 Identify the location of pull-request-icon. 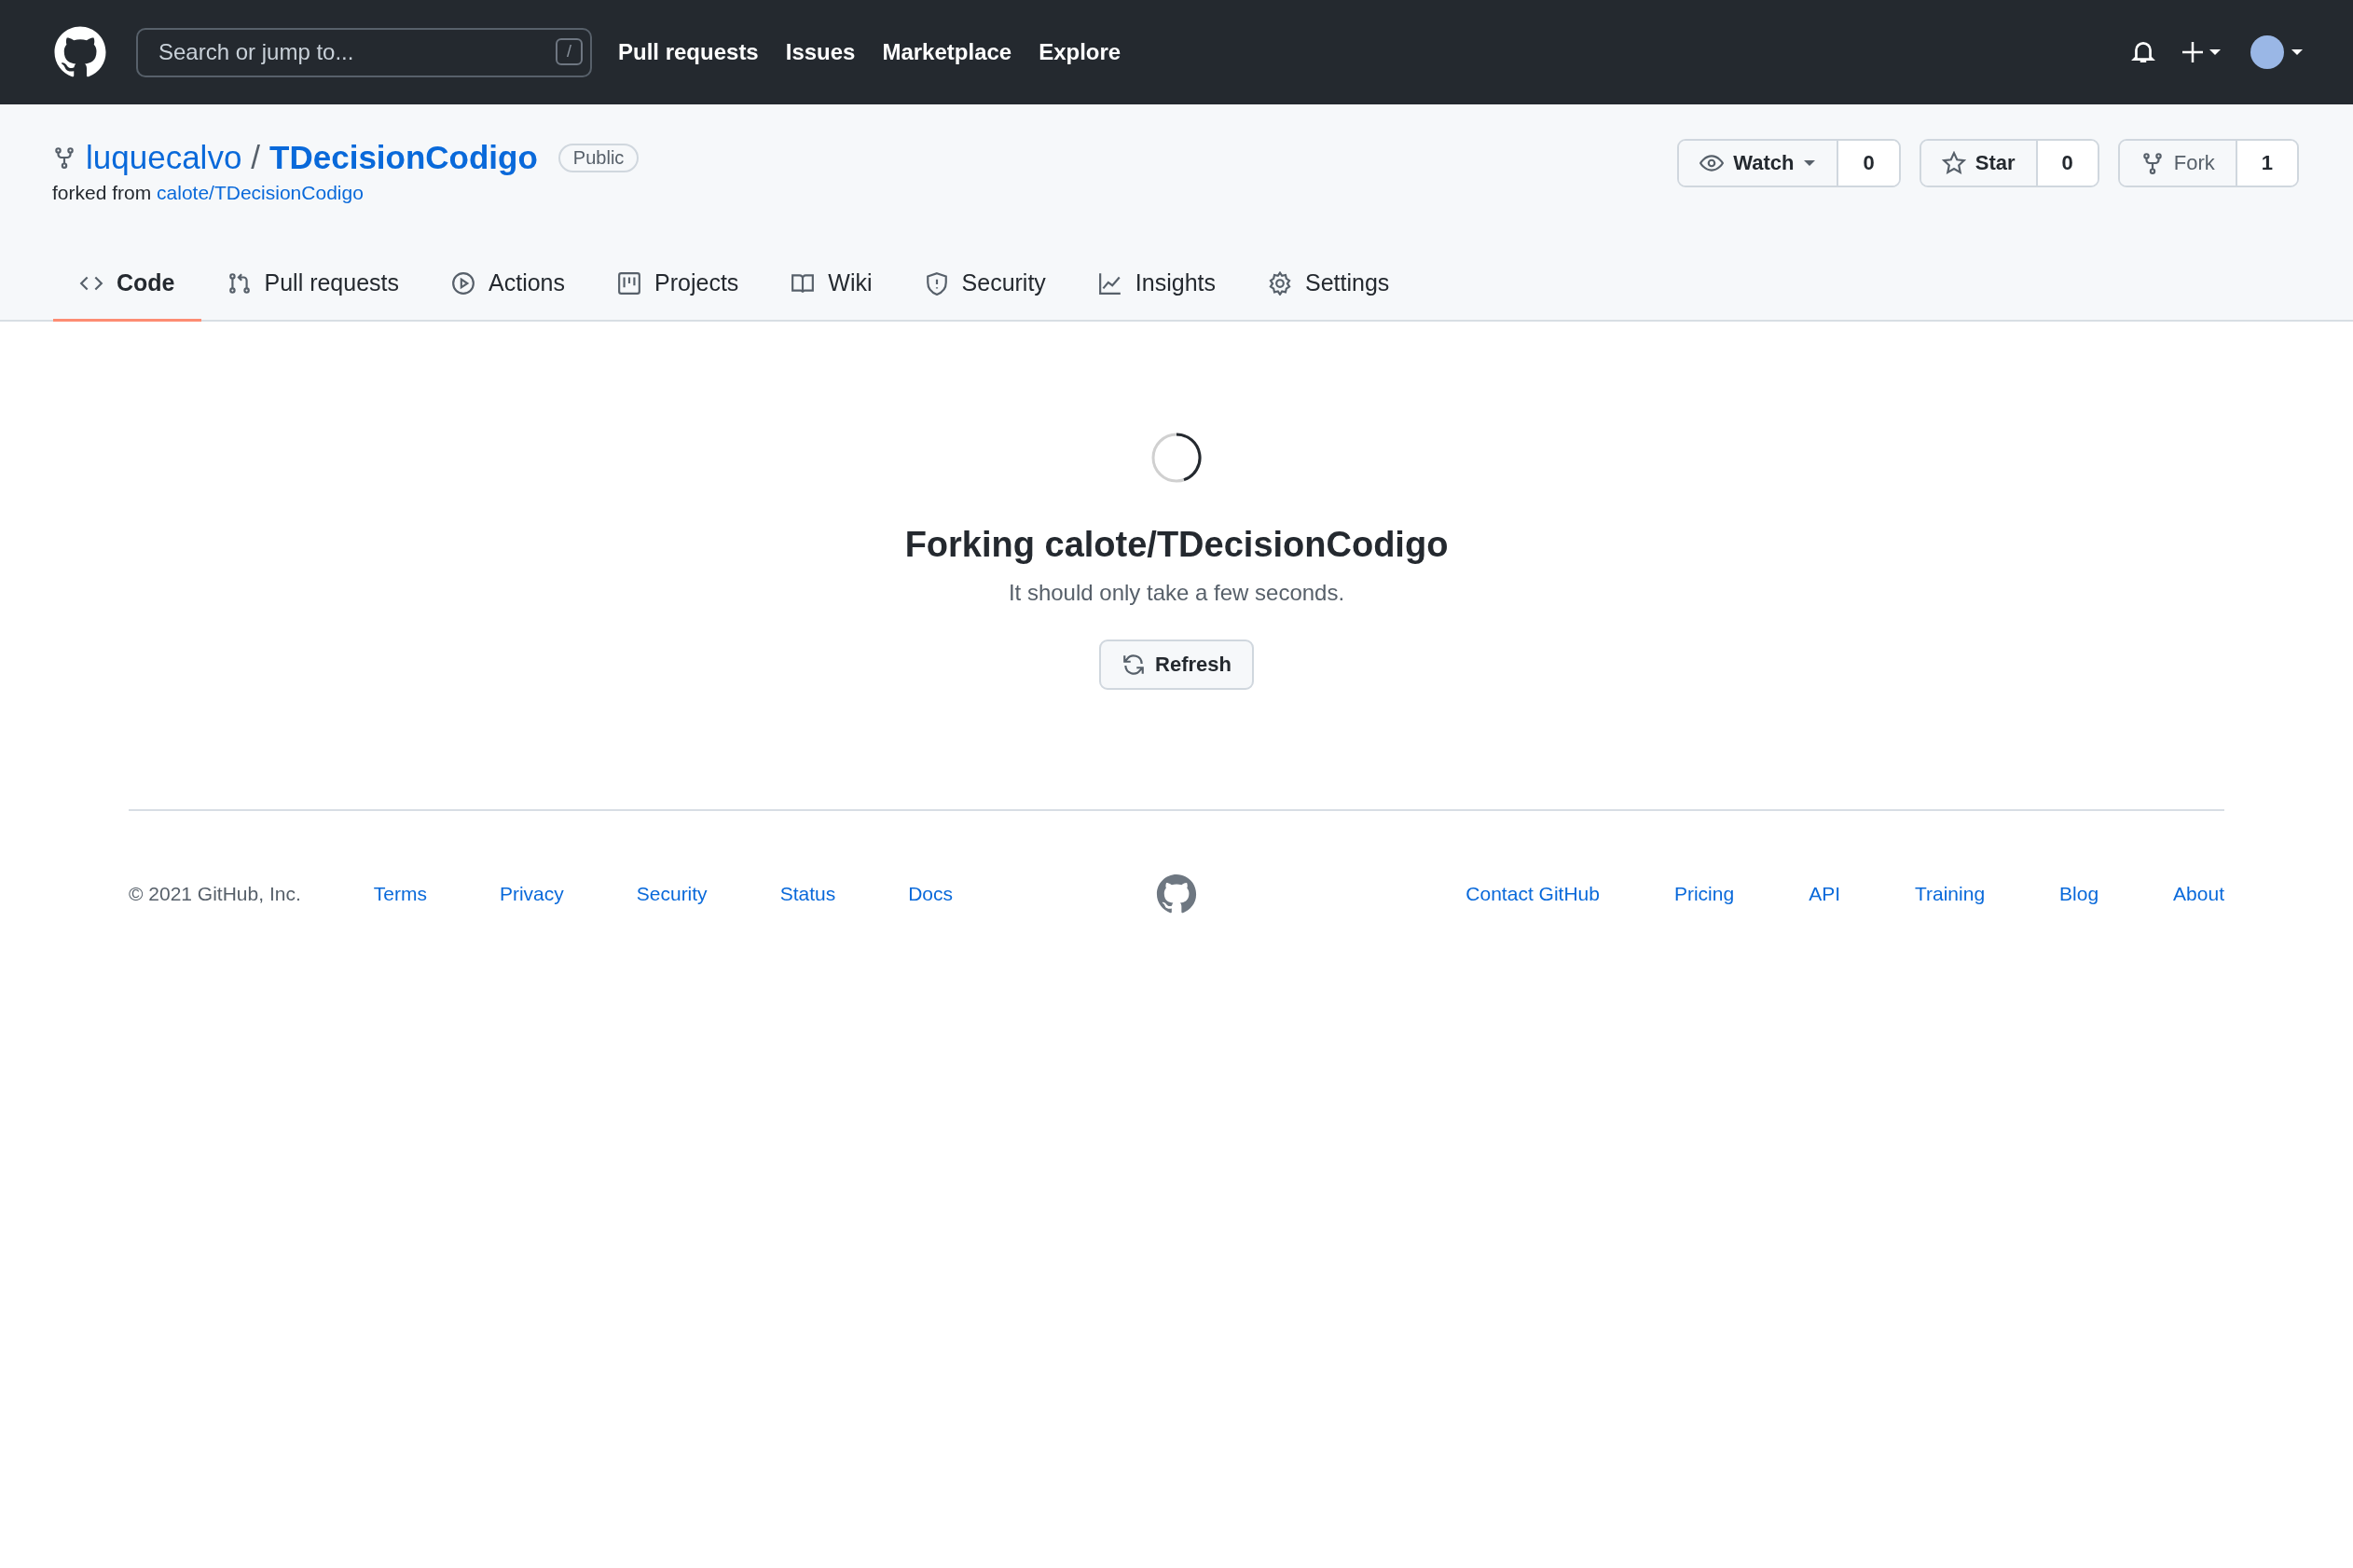
(240, 283).